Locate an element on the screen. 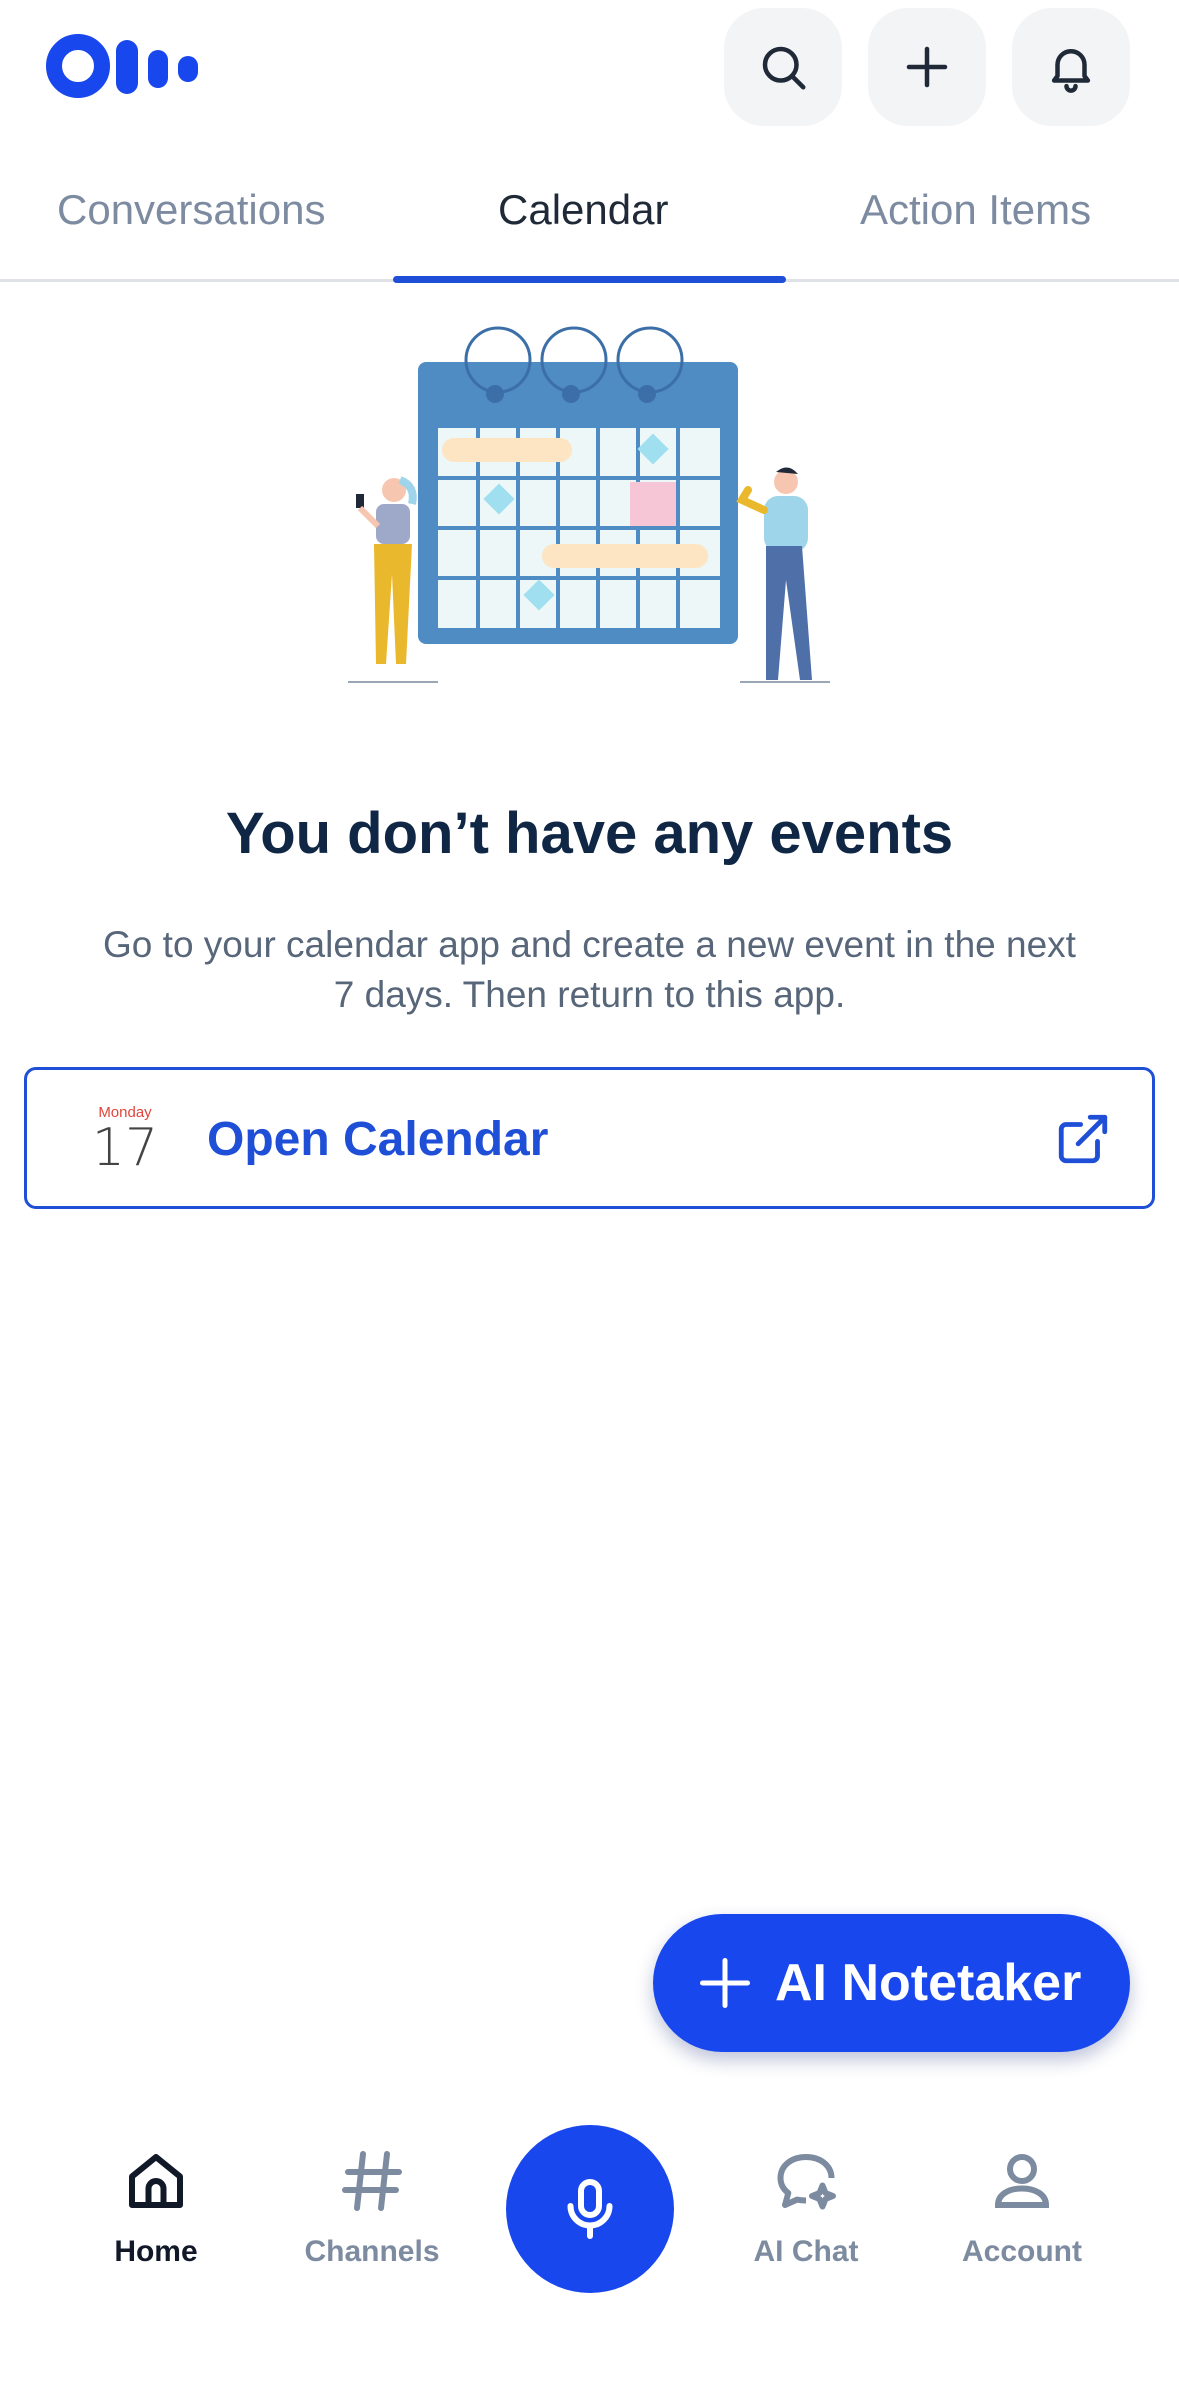 The image size is (1179, 2396). open-calendar-button: Monday 17 Open Calendar is located at coordinates (589, 1138).